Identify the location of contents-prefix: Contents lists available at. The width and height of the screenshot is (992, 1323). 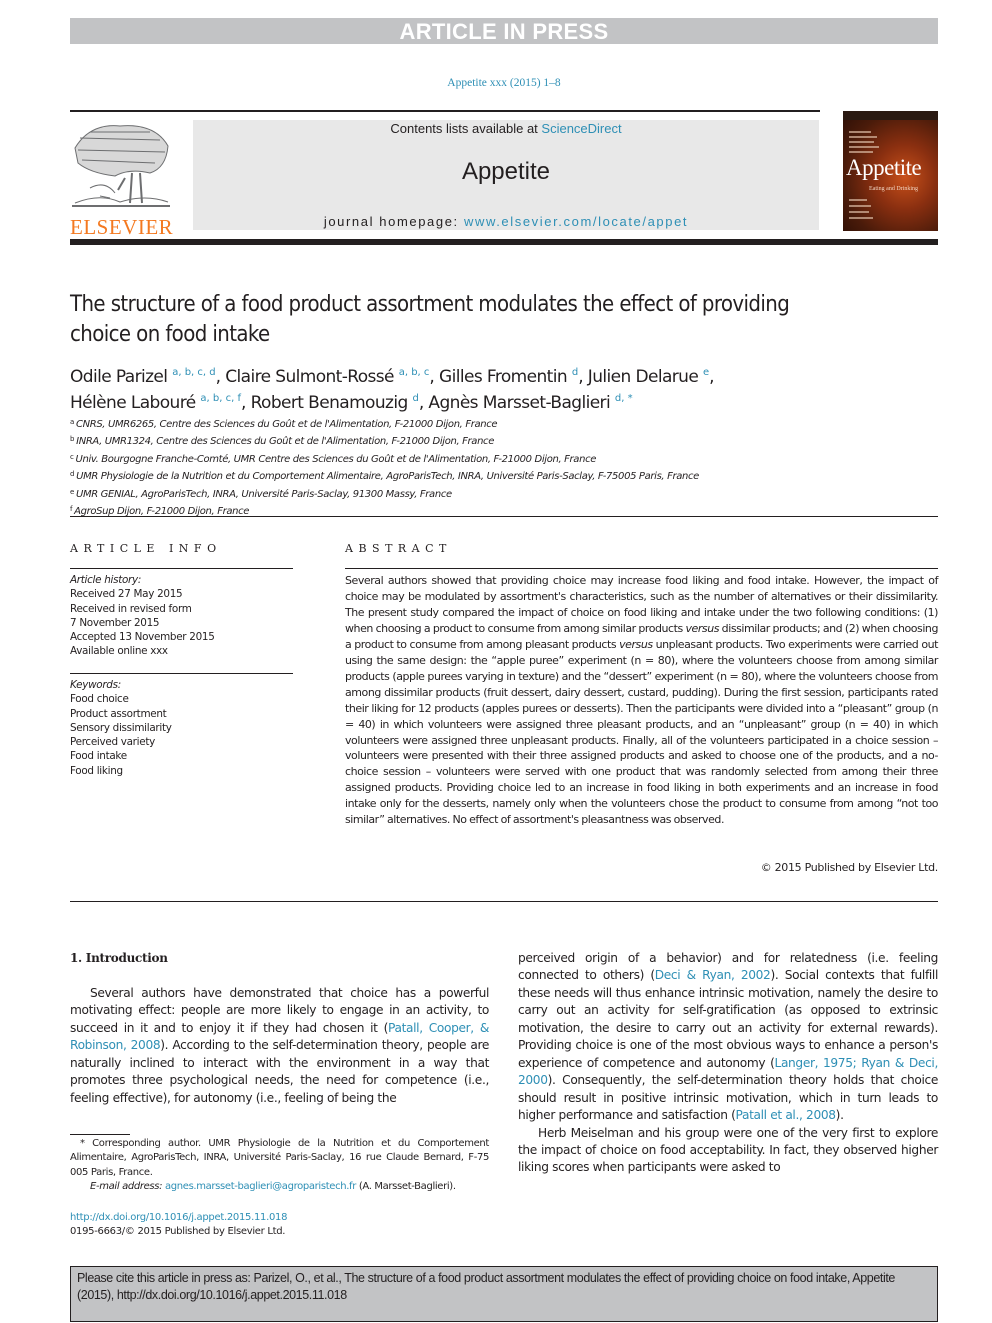
(466, 128).